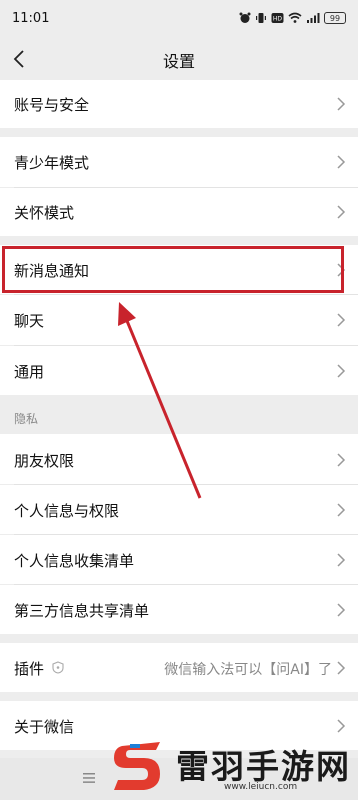 This screenshot has width=358, height=800. I want to click on menu-item-label: 个人信息收集清单, so click(74, 561).